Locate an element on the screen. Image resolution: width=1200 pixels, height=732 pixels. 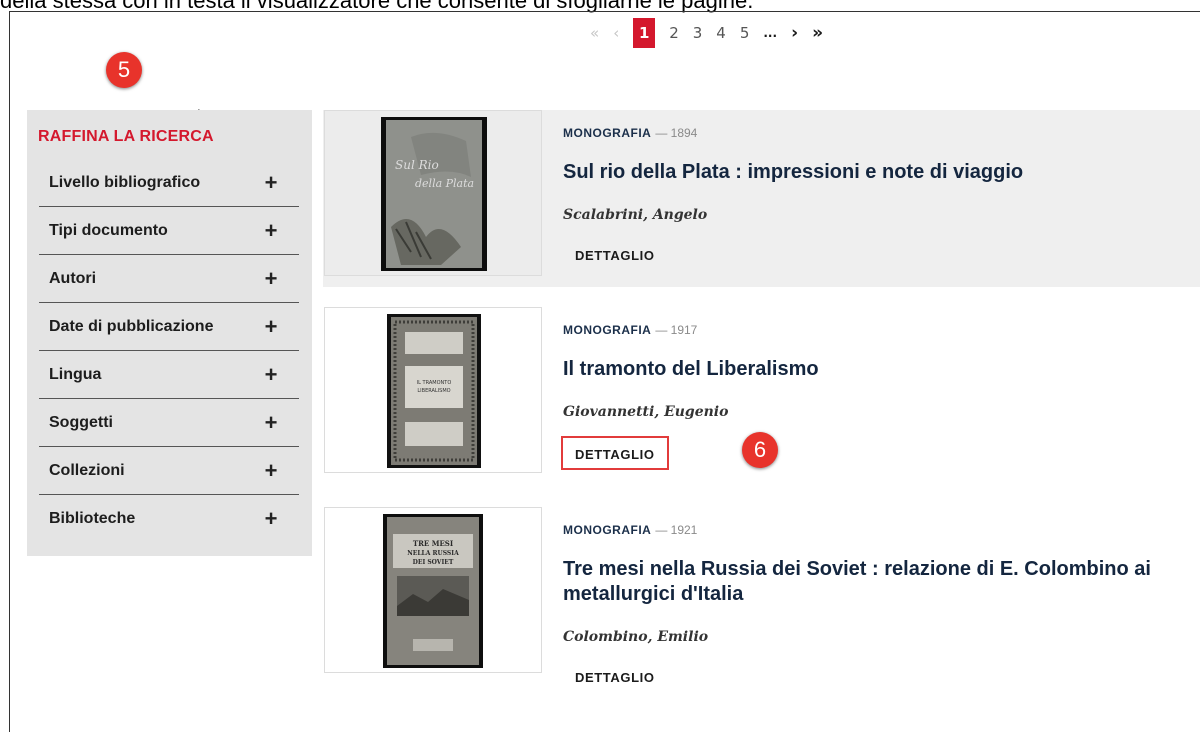
filter-soggetti: Soggetti + is located at coordinates (169, 423).